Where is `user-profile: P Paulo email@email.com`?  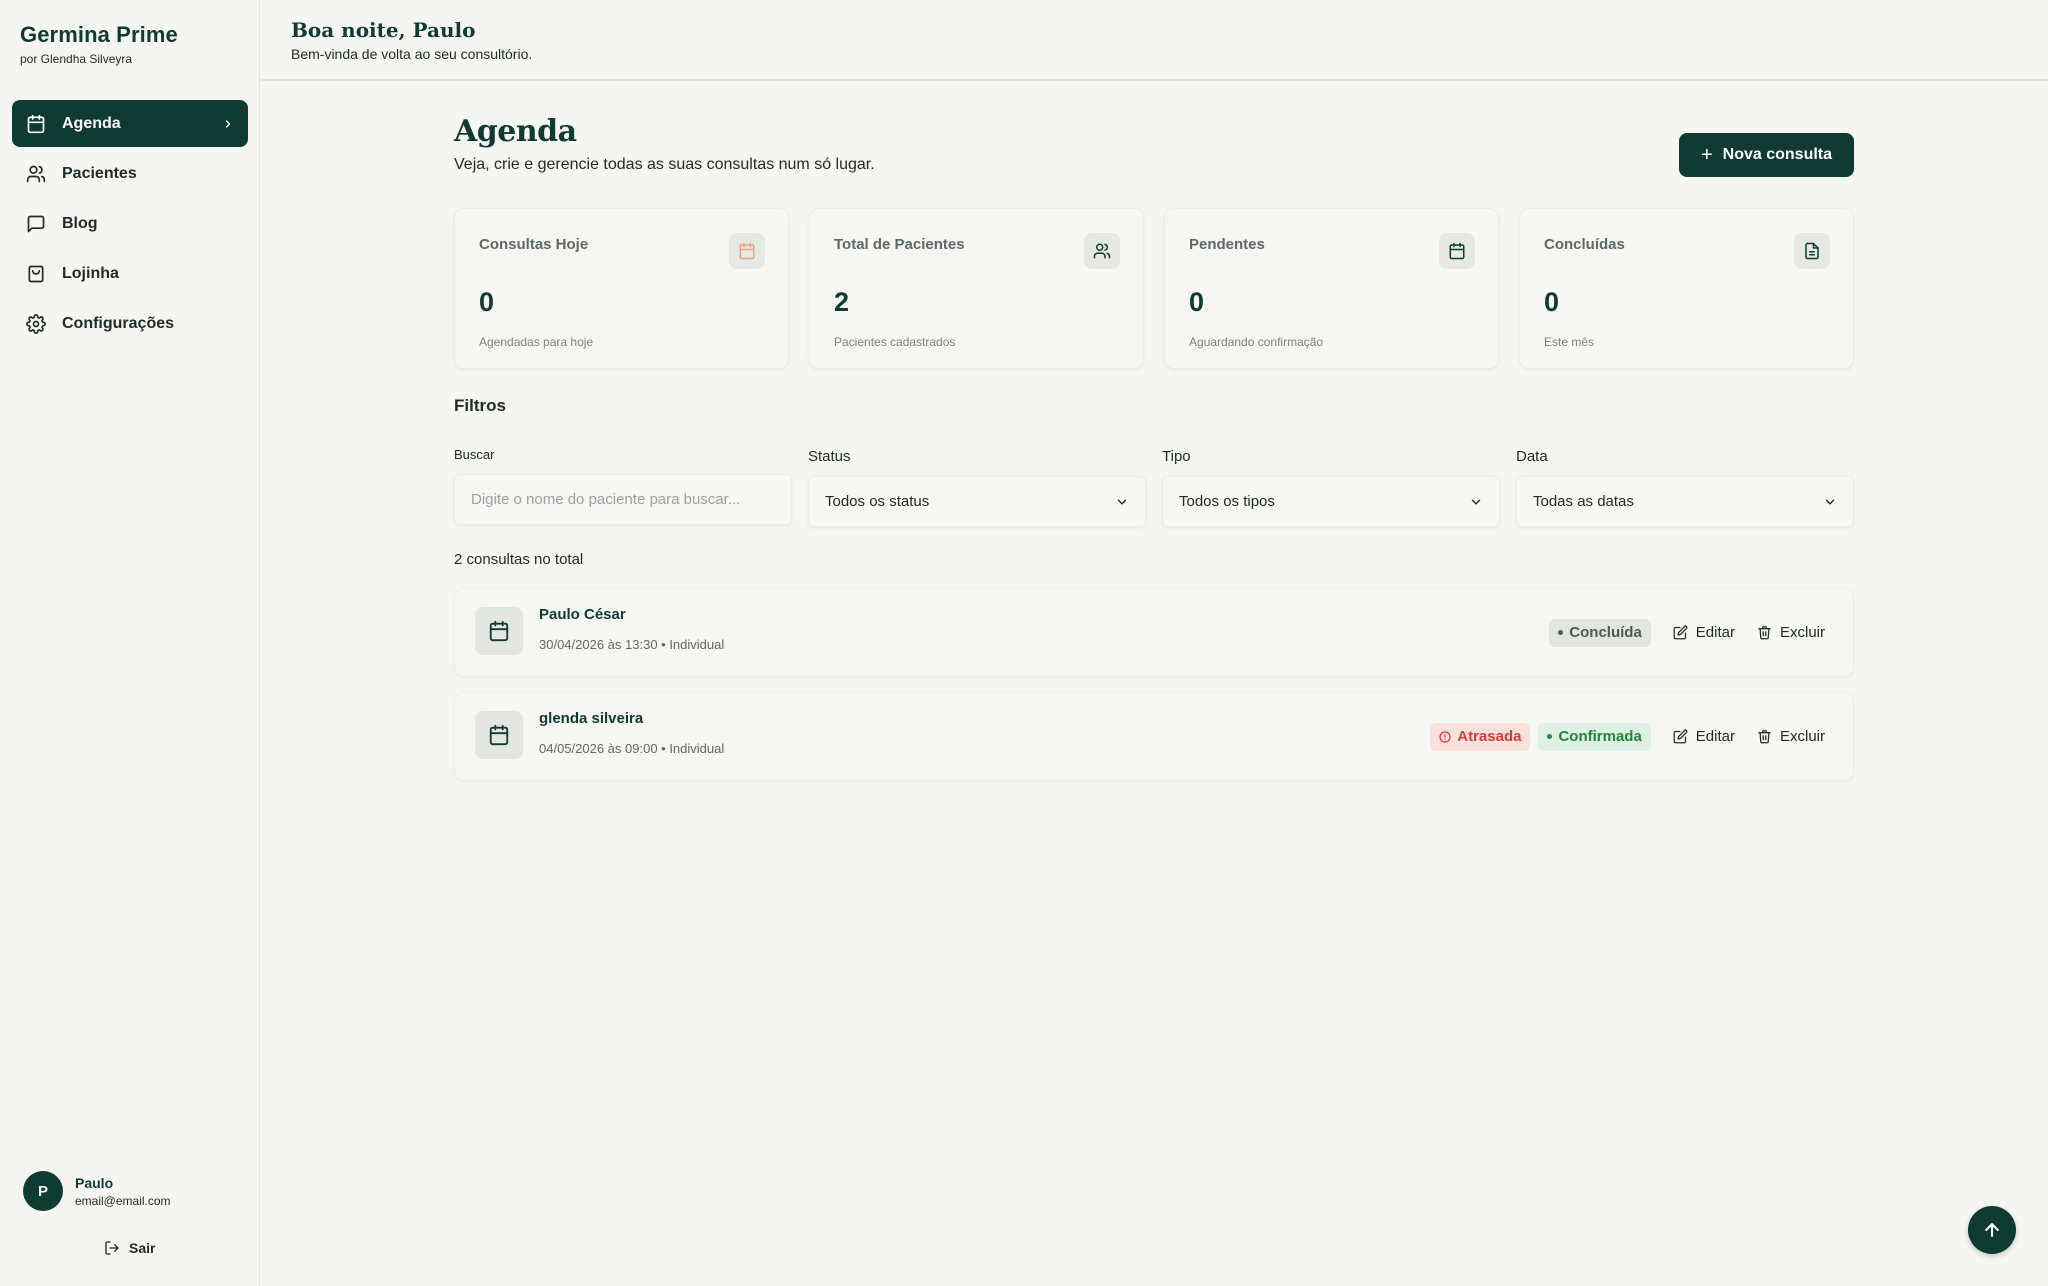
user-profile: P Paulo email@email.com is located at coordinates (97, 1191).